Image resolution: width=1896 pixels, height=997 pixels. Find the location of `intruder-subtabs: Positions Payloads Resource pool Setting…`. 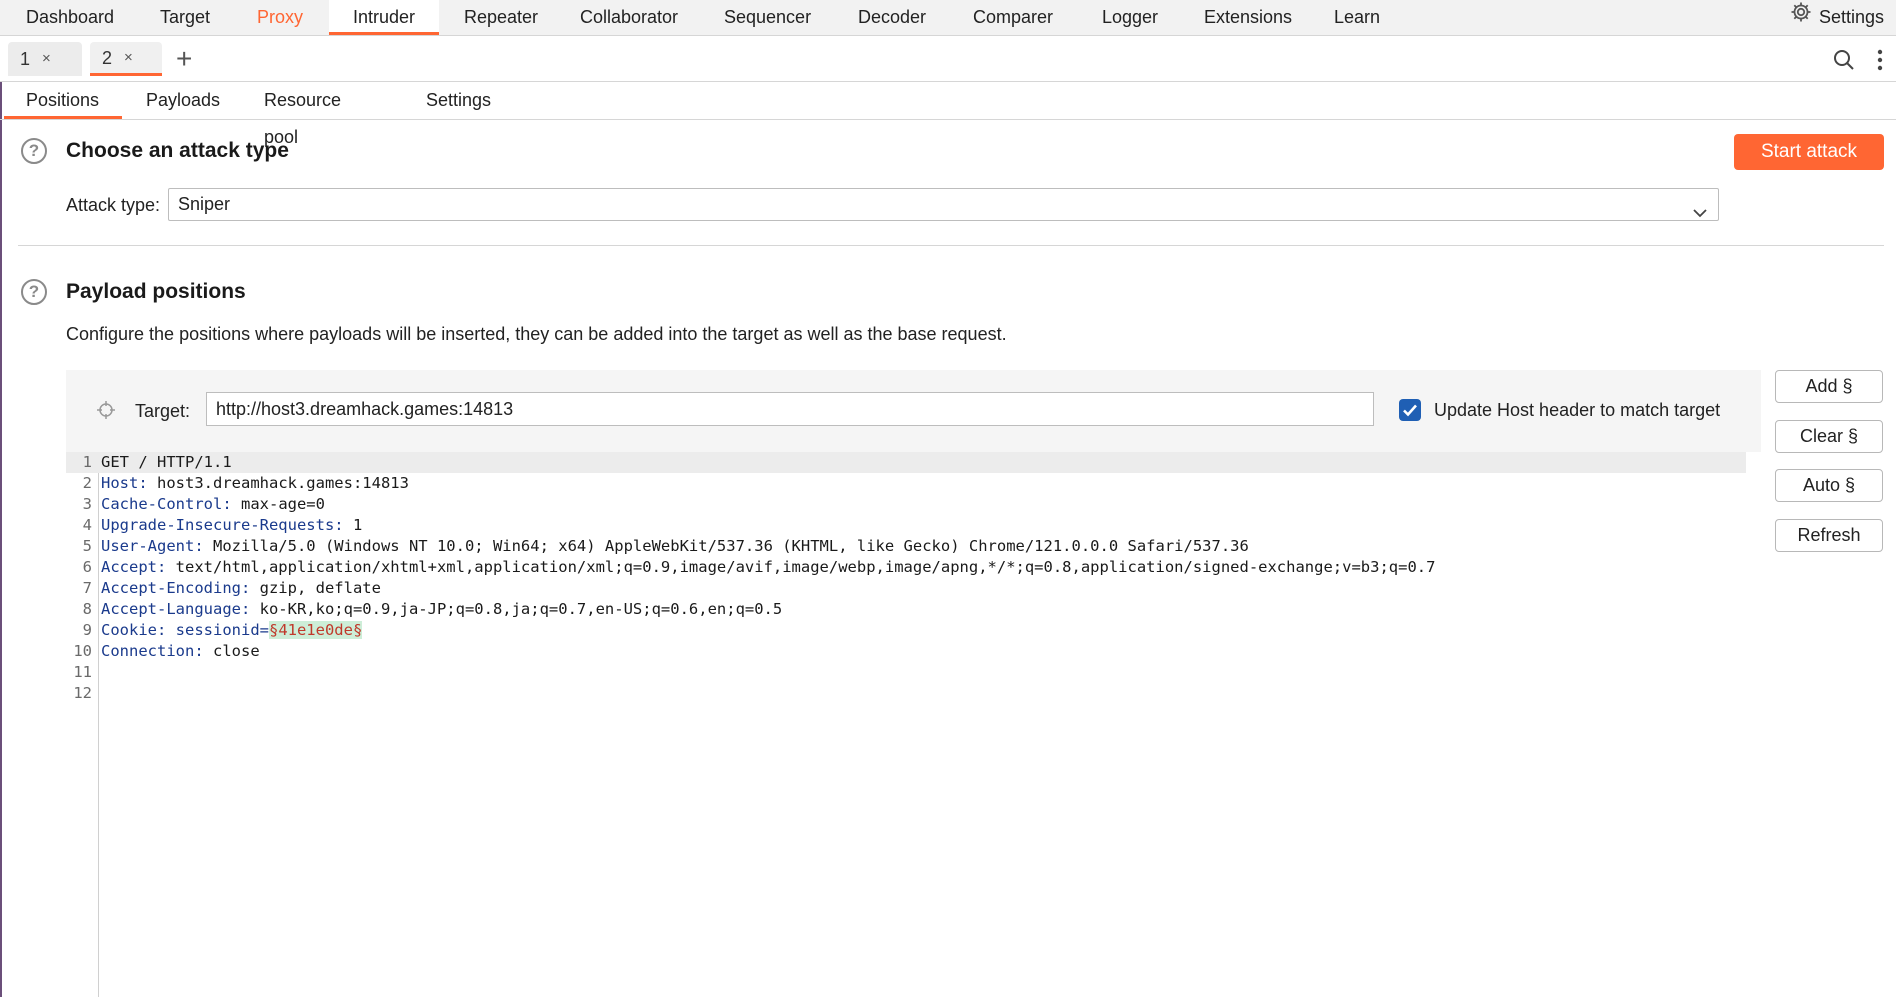

intruder-subtabs: Positions Payloads Resource pool Setting… is located at coordinates (948, 114).